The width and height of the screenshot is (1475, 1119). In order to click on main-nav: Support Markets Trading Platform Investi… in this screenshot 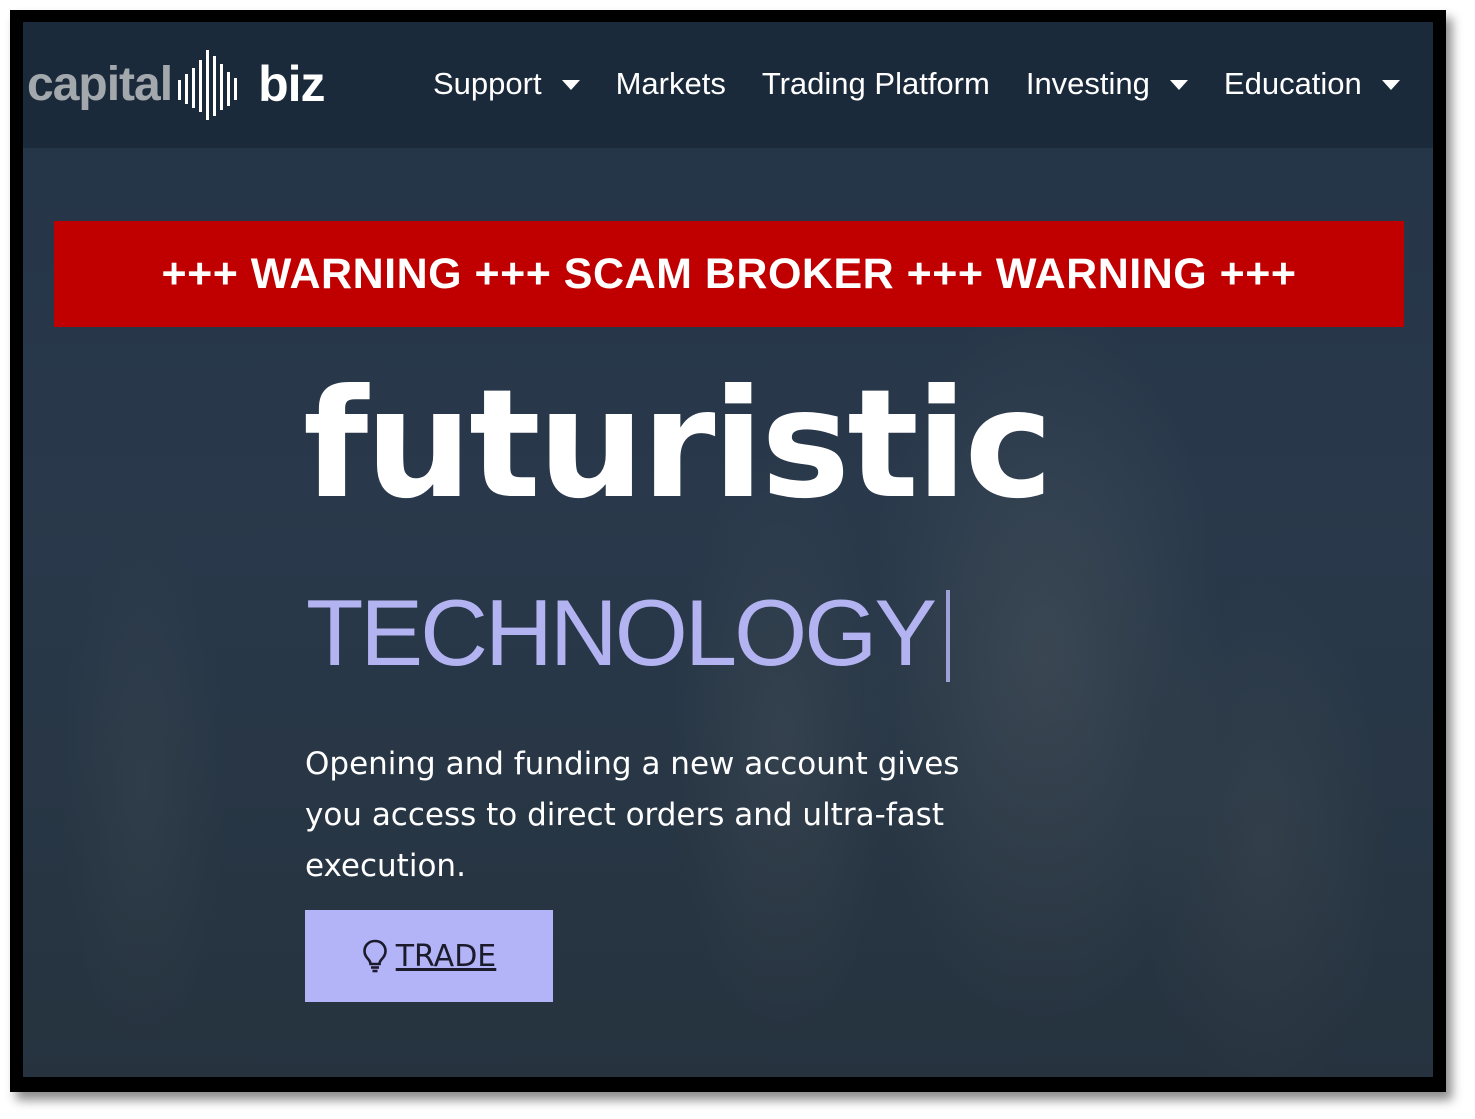, I will do `click(916, 84)`.